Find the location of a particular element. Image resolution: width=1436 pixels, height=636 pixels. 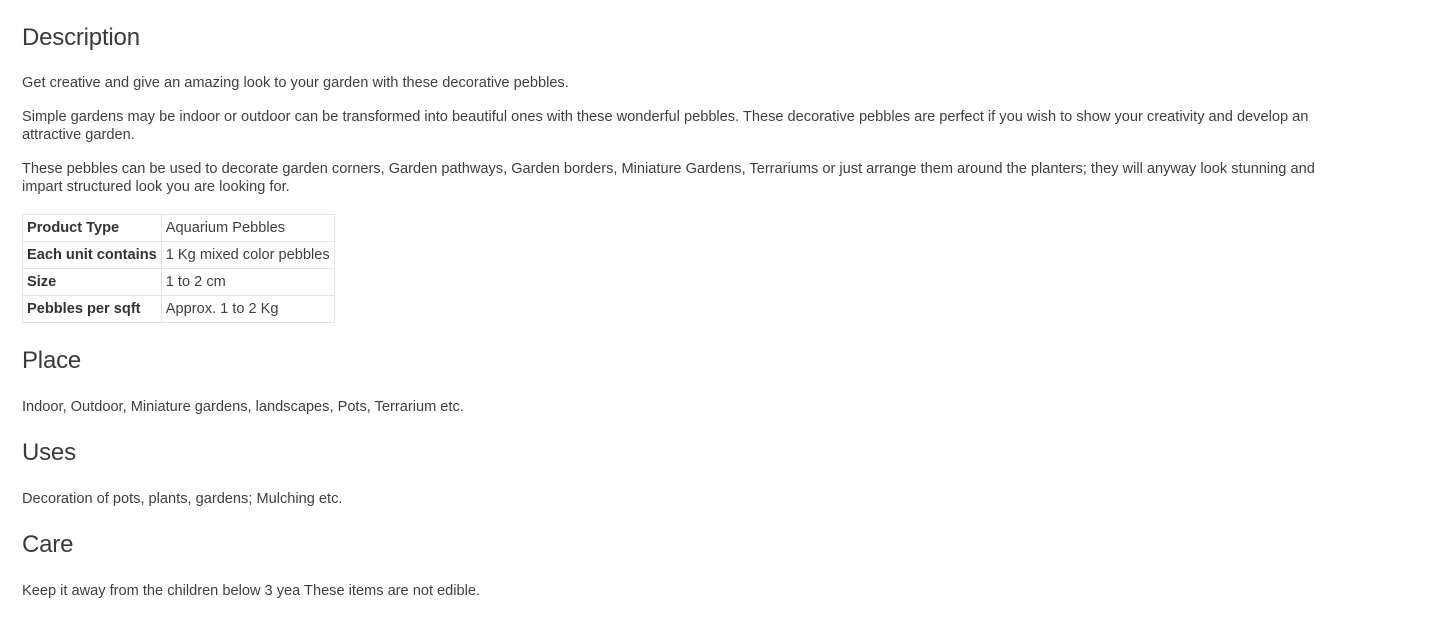

spec-value: Aquarium Pebbles is located at coordinates (247, 228).